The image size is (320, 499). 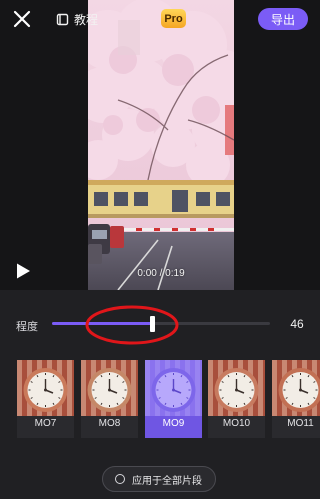 What do you see at coordinates (22, 19) in the screenshot?
I see `close-icon` at bounding box center [22, 19].